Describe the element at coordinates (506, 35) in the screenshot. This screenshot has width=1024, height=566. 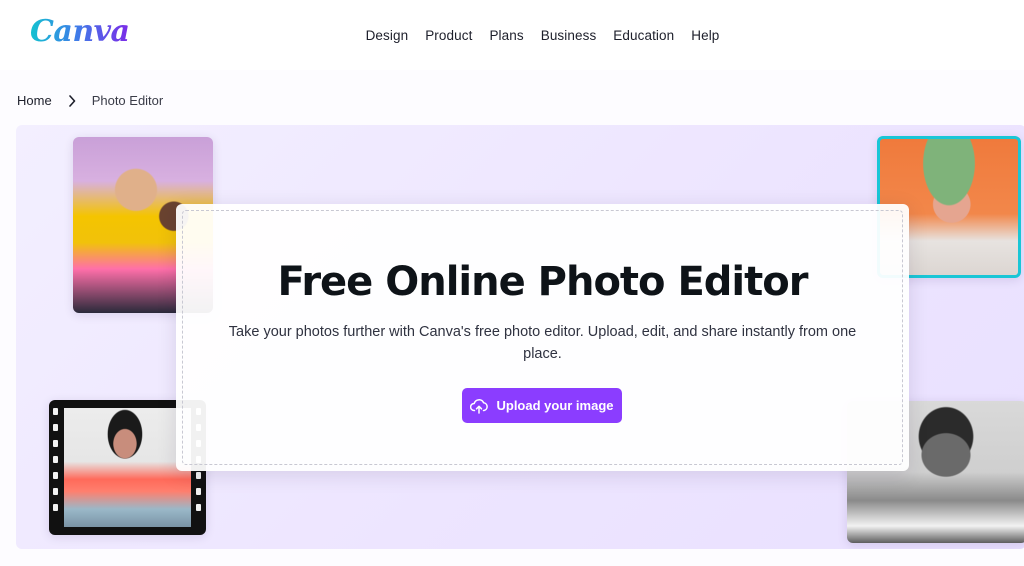
I see `nav-item-plans: Plans` at that location.